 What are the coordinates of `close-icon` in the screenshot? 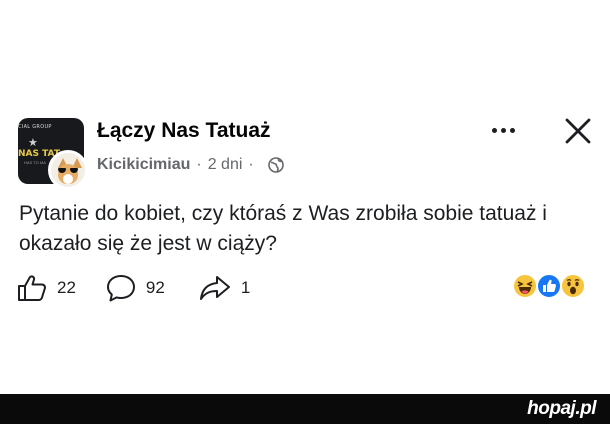 It's located at (578, 131).